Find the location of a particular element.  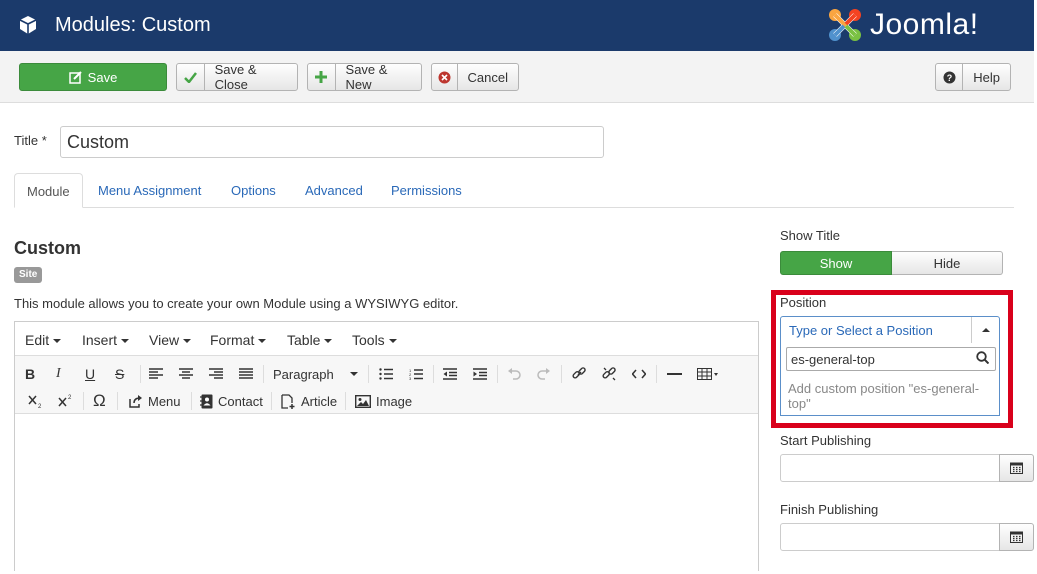

omega-icon: Ω is located at coordinates (99, 401).